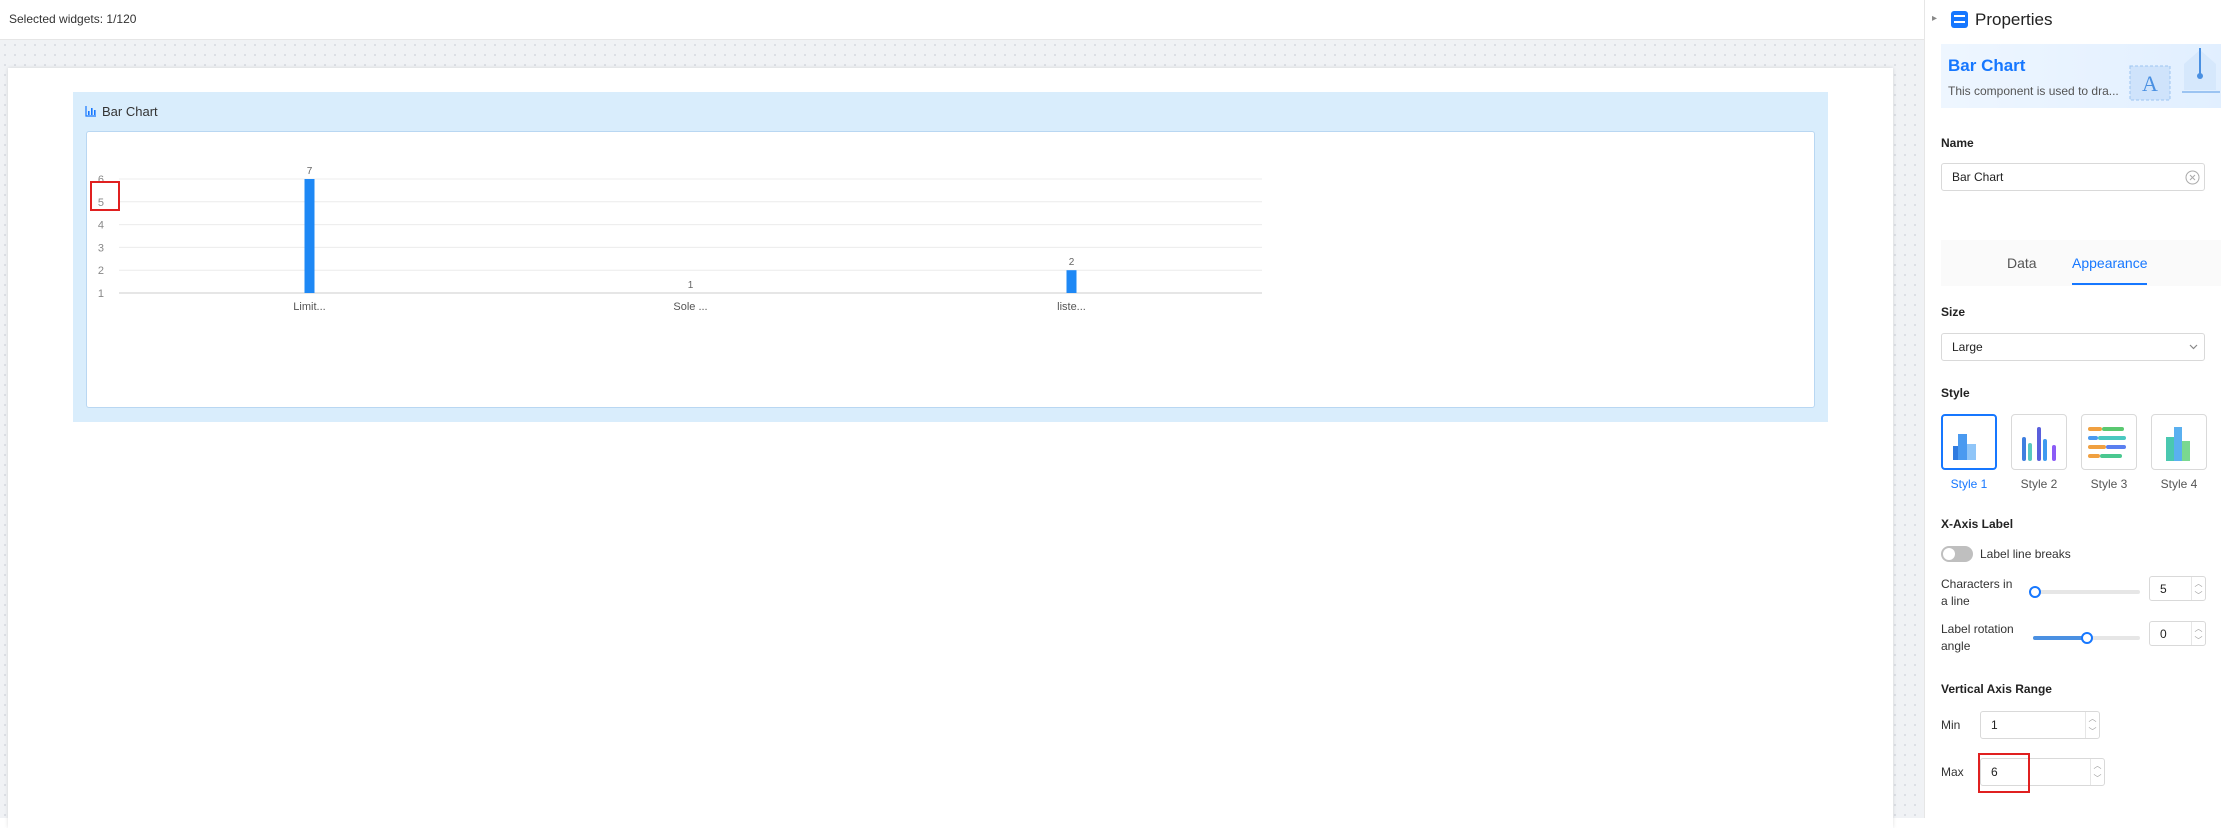 The height and width of the screenshot is (828, 2221). Describe the element at coordinates (2177, 588) in the screenshot. I see `chars-input: 5 ︿ ﹀` at that location.